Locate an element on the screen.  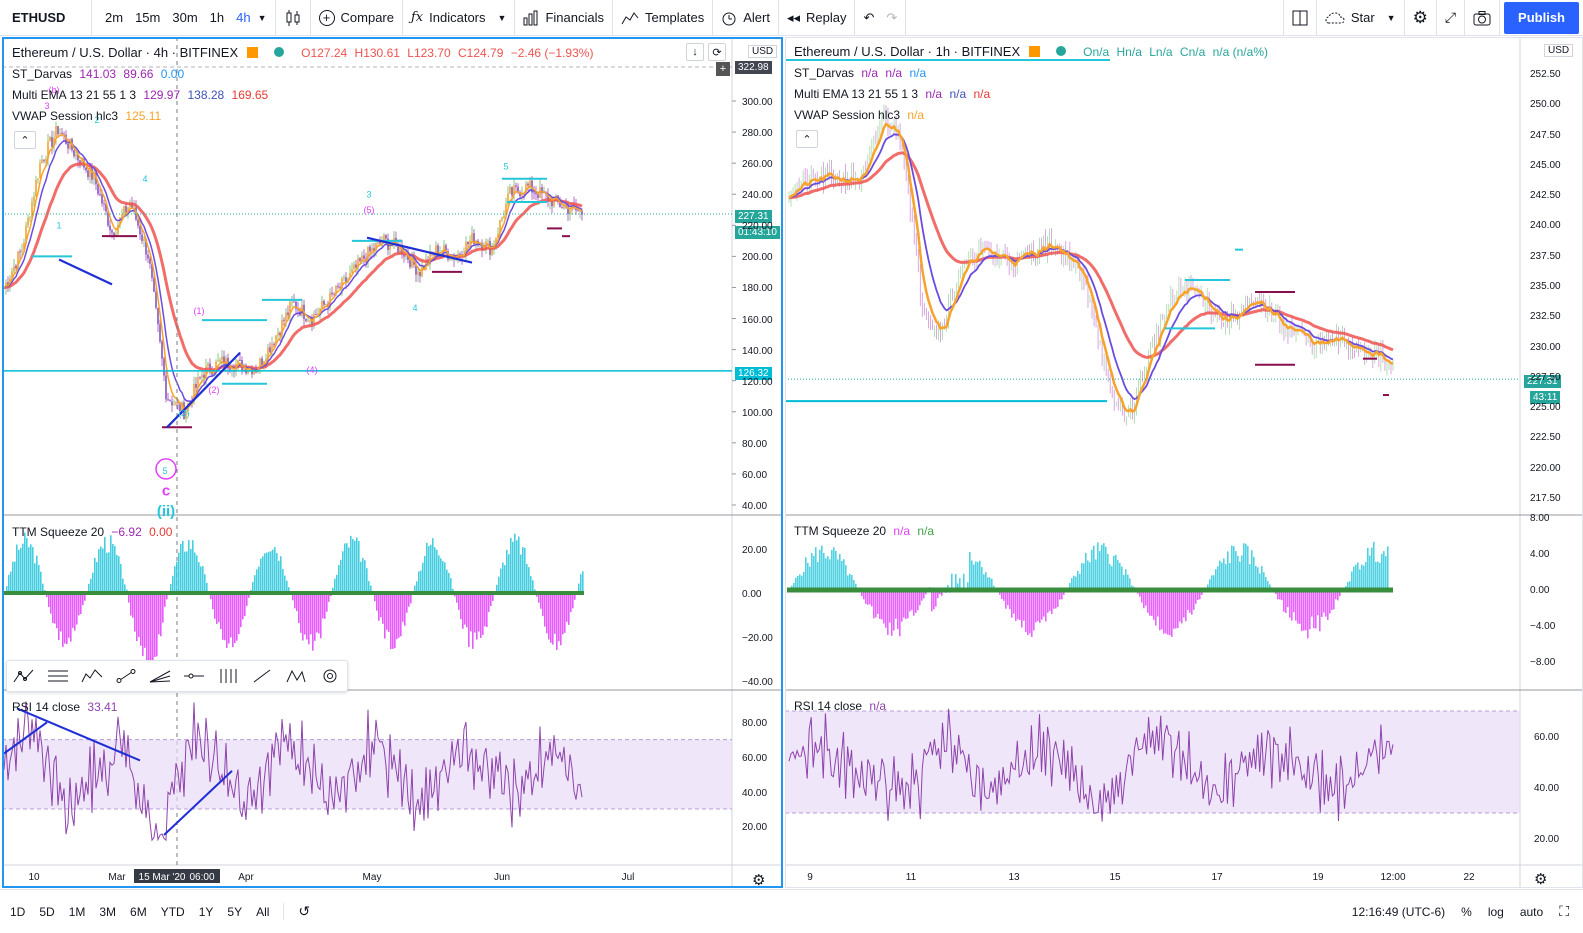
compare-button: + Compare is located at coordinates (357, 18).